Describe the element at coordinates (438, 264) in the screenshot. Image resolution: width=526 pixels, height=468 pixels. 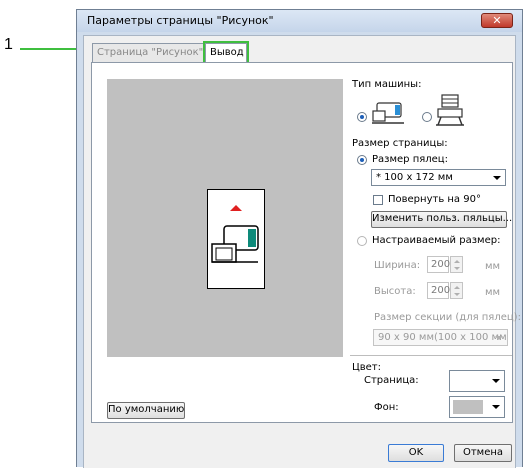
I see `width-input: 200` at that location.